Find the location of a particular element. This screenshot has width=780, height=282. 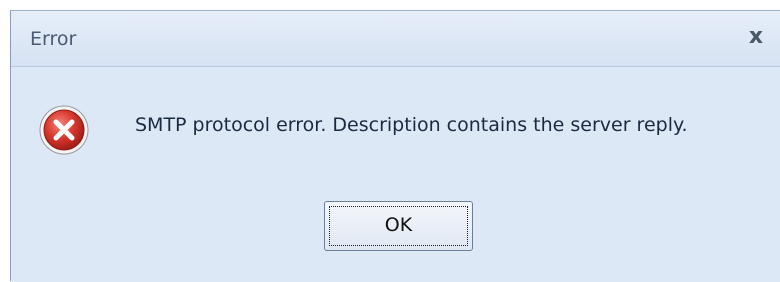

ok-button-label: OK is located at coordinates (398, 225).